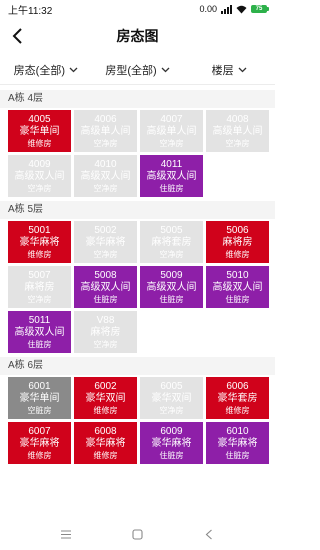 This screenshot has height=550, width=320. Describe the element at coordinates (39, 131) in the screenshot. I see `room-card: 4005 豪华单间 维修房` at that location.